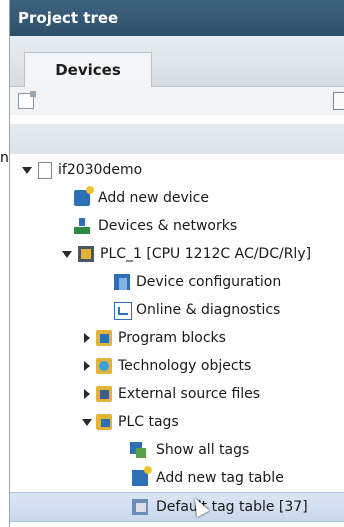 This screenshot has height=527, width=344. I want to click on tree-item-device-configuration: Device configuration, so click(177, 282).